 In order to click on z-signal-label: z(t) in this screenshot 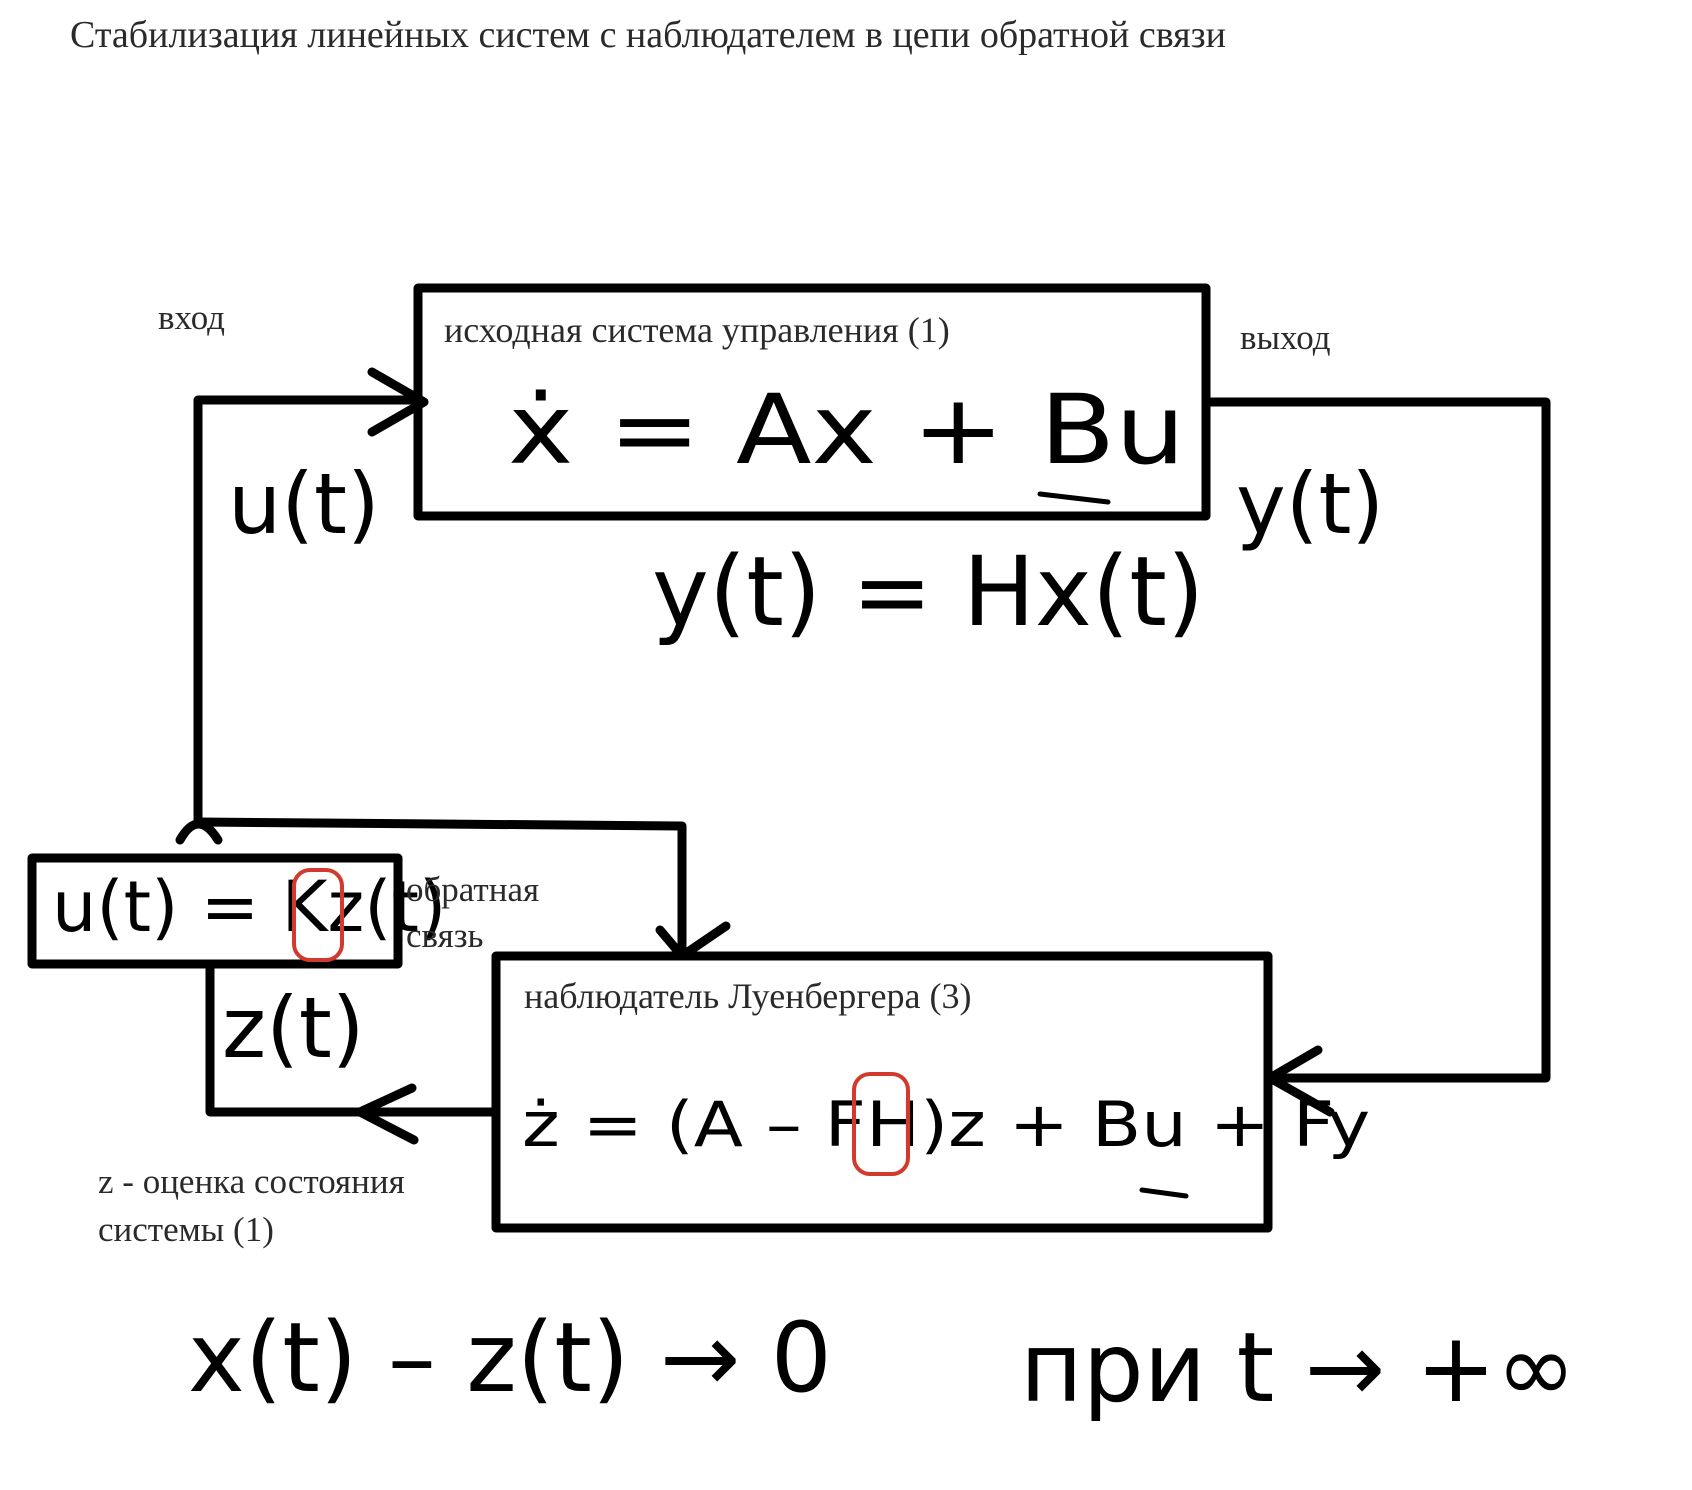, I will do `click(293, 1028)`.